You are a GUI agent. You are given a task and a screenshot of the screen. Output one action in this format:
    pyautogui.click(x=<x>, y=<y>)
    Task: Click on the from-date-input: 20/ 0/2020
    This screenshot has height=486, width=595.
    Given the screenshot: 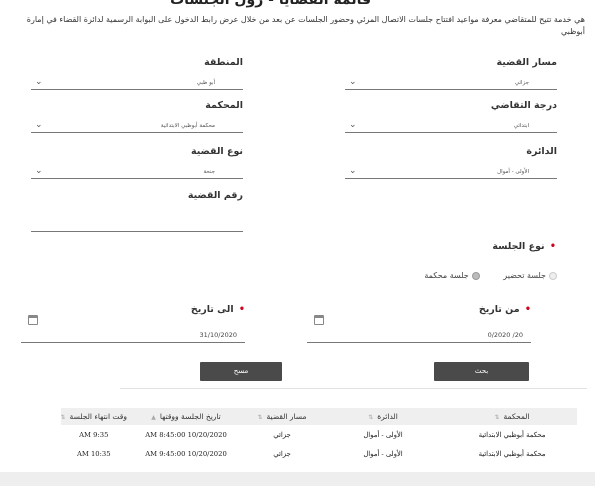 What is the action you would take?
    pyautogui.click(x=419, y=329)
    